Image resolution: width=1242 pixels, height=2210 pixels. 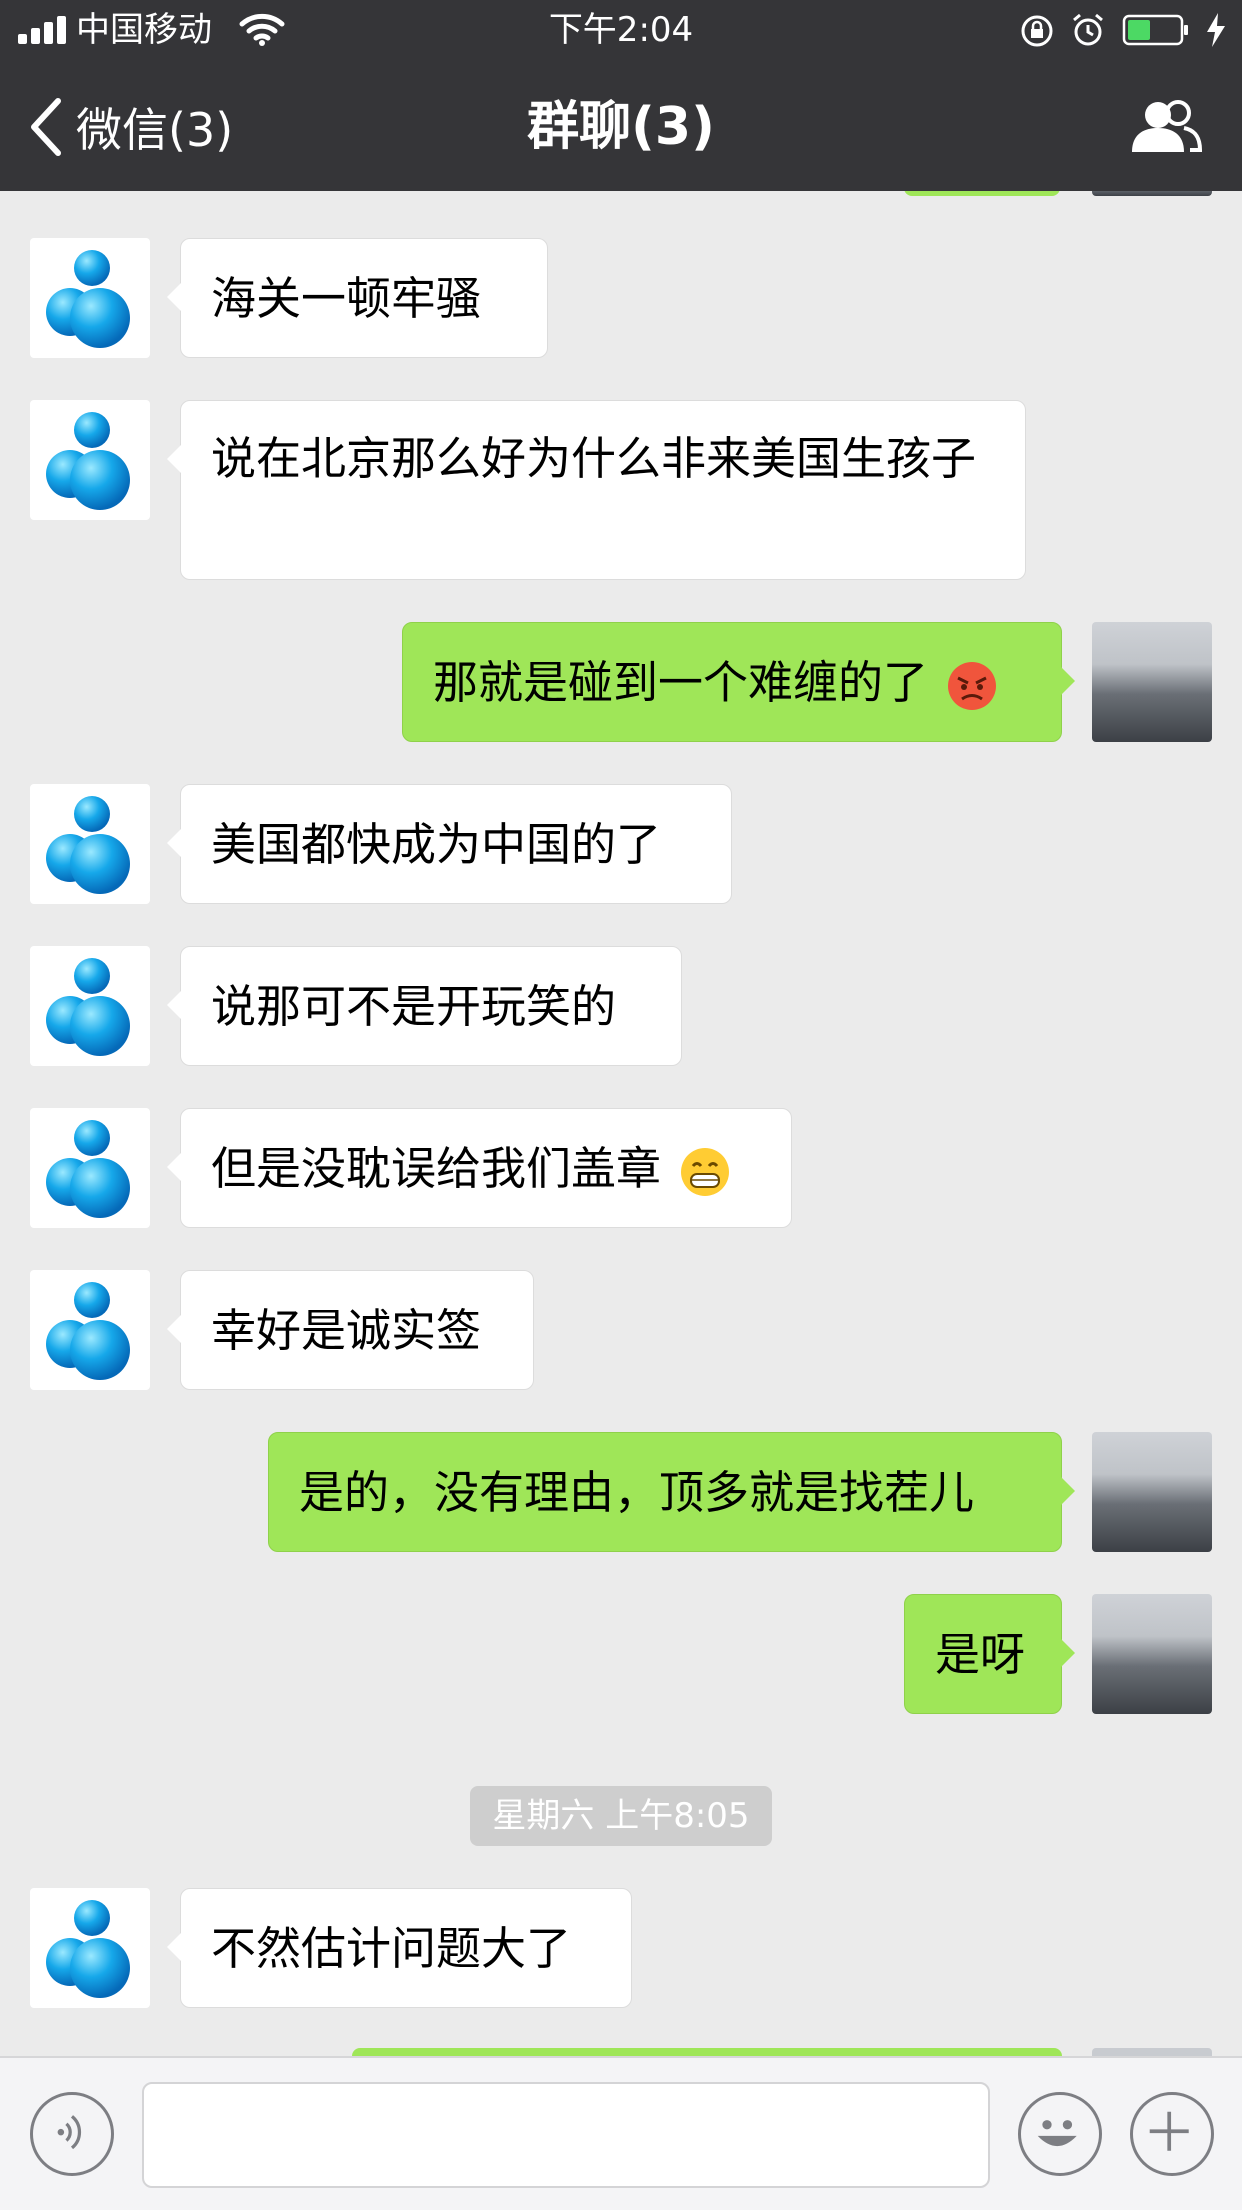 I want to click on message-text: 幸好是诚实签, so click(x=346, y=1330).